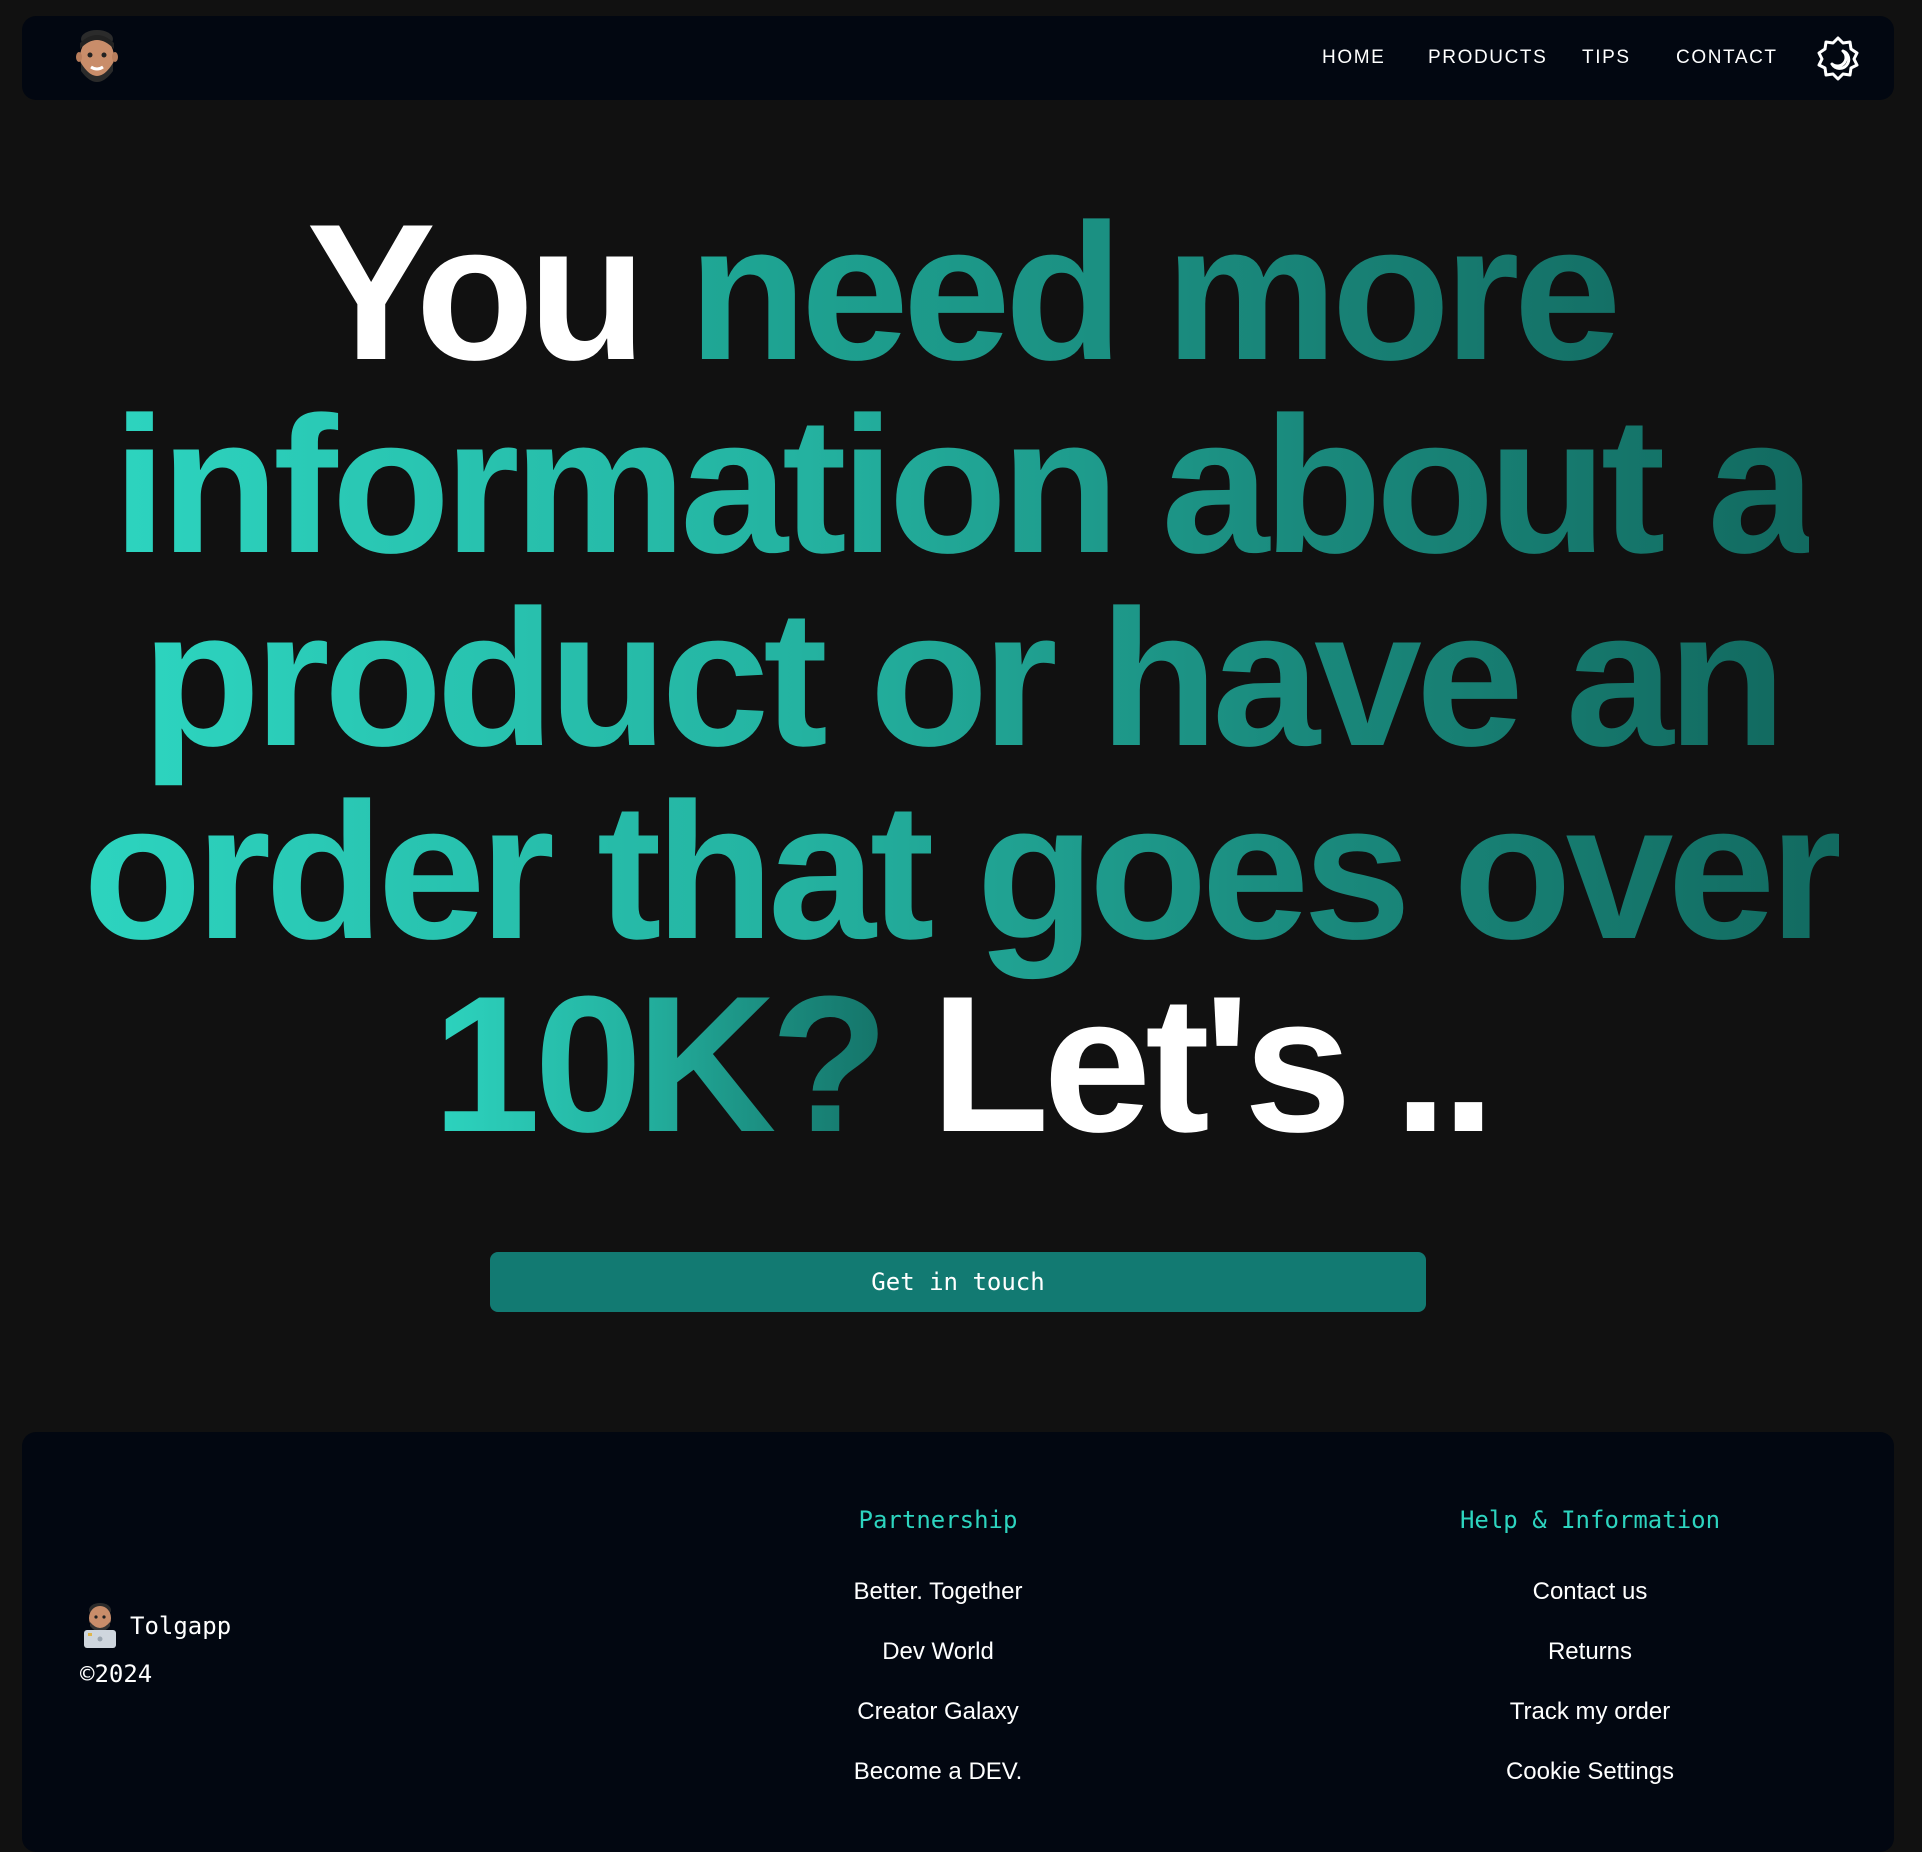 This screenshot has height=1852, width=1922. I want to click on footer-link-dev-world: Dev World, so click(938, 1668).